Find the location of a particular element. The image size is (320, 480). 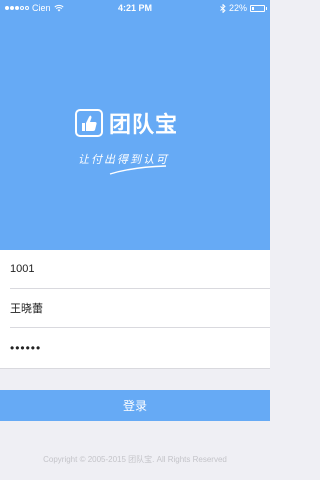

app-logo: 团队宝 is located at coordinates (126, 123).